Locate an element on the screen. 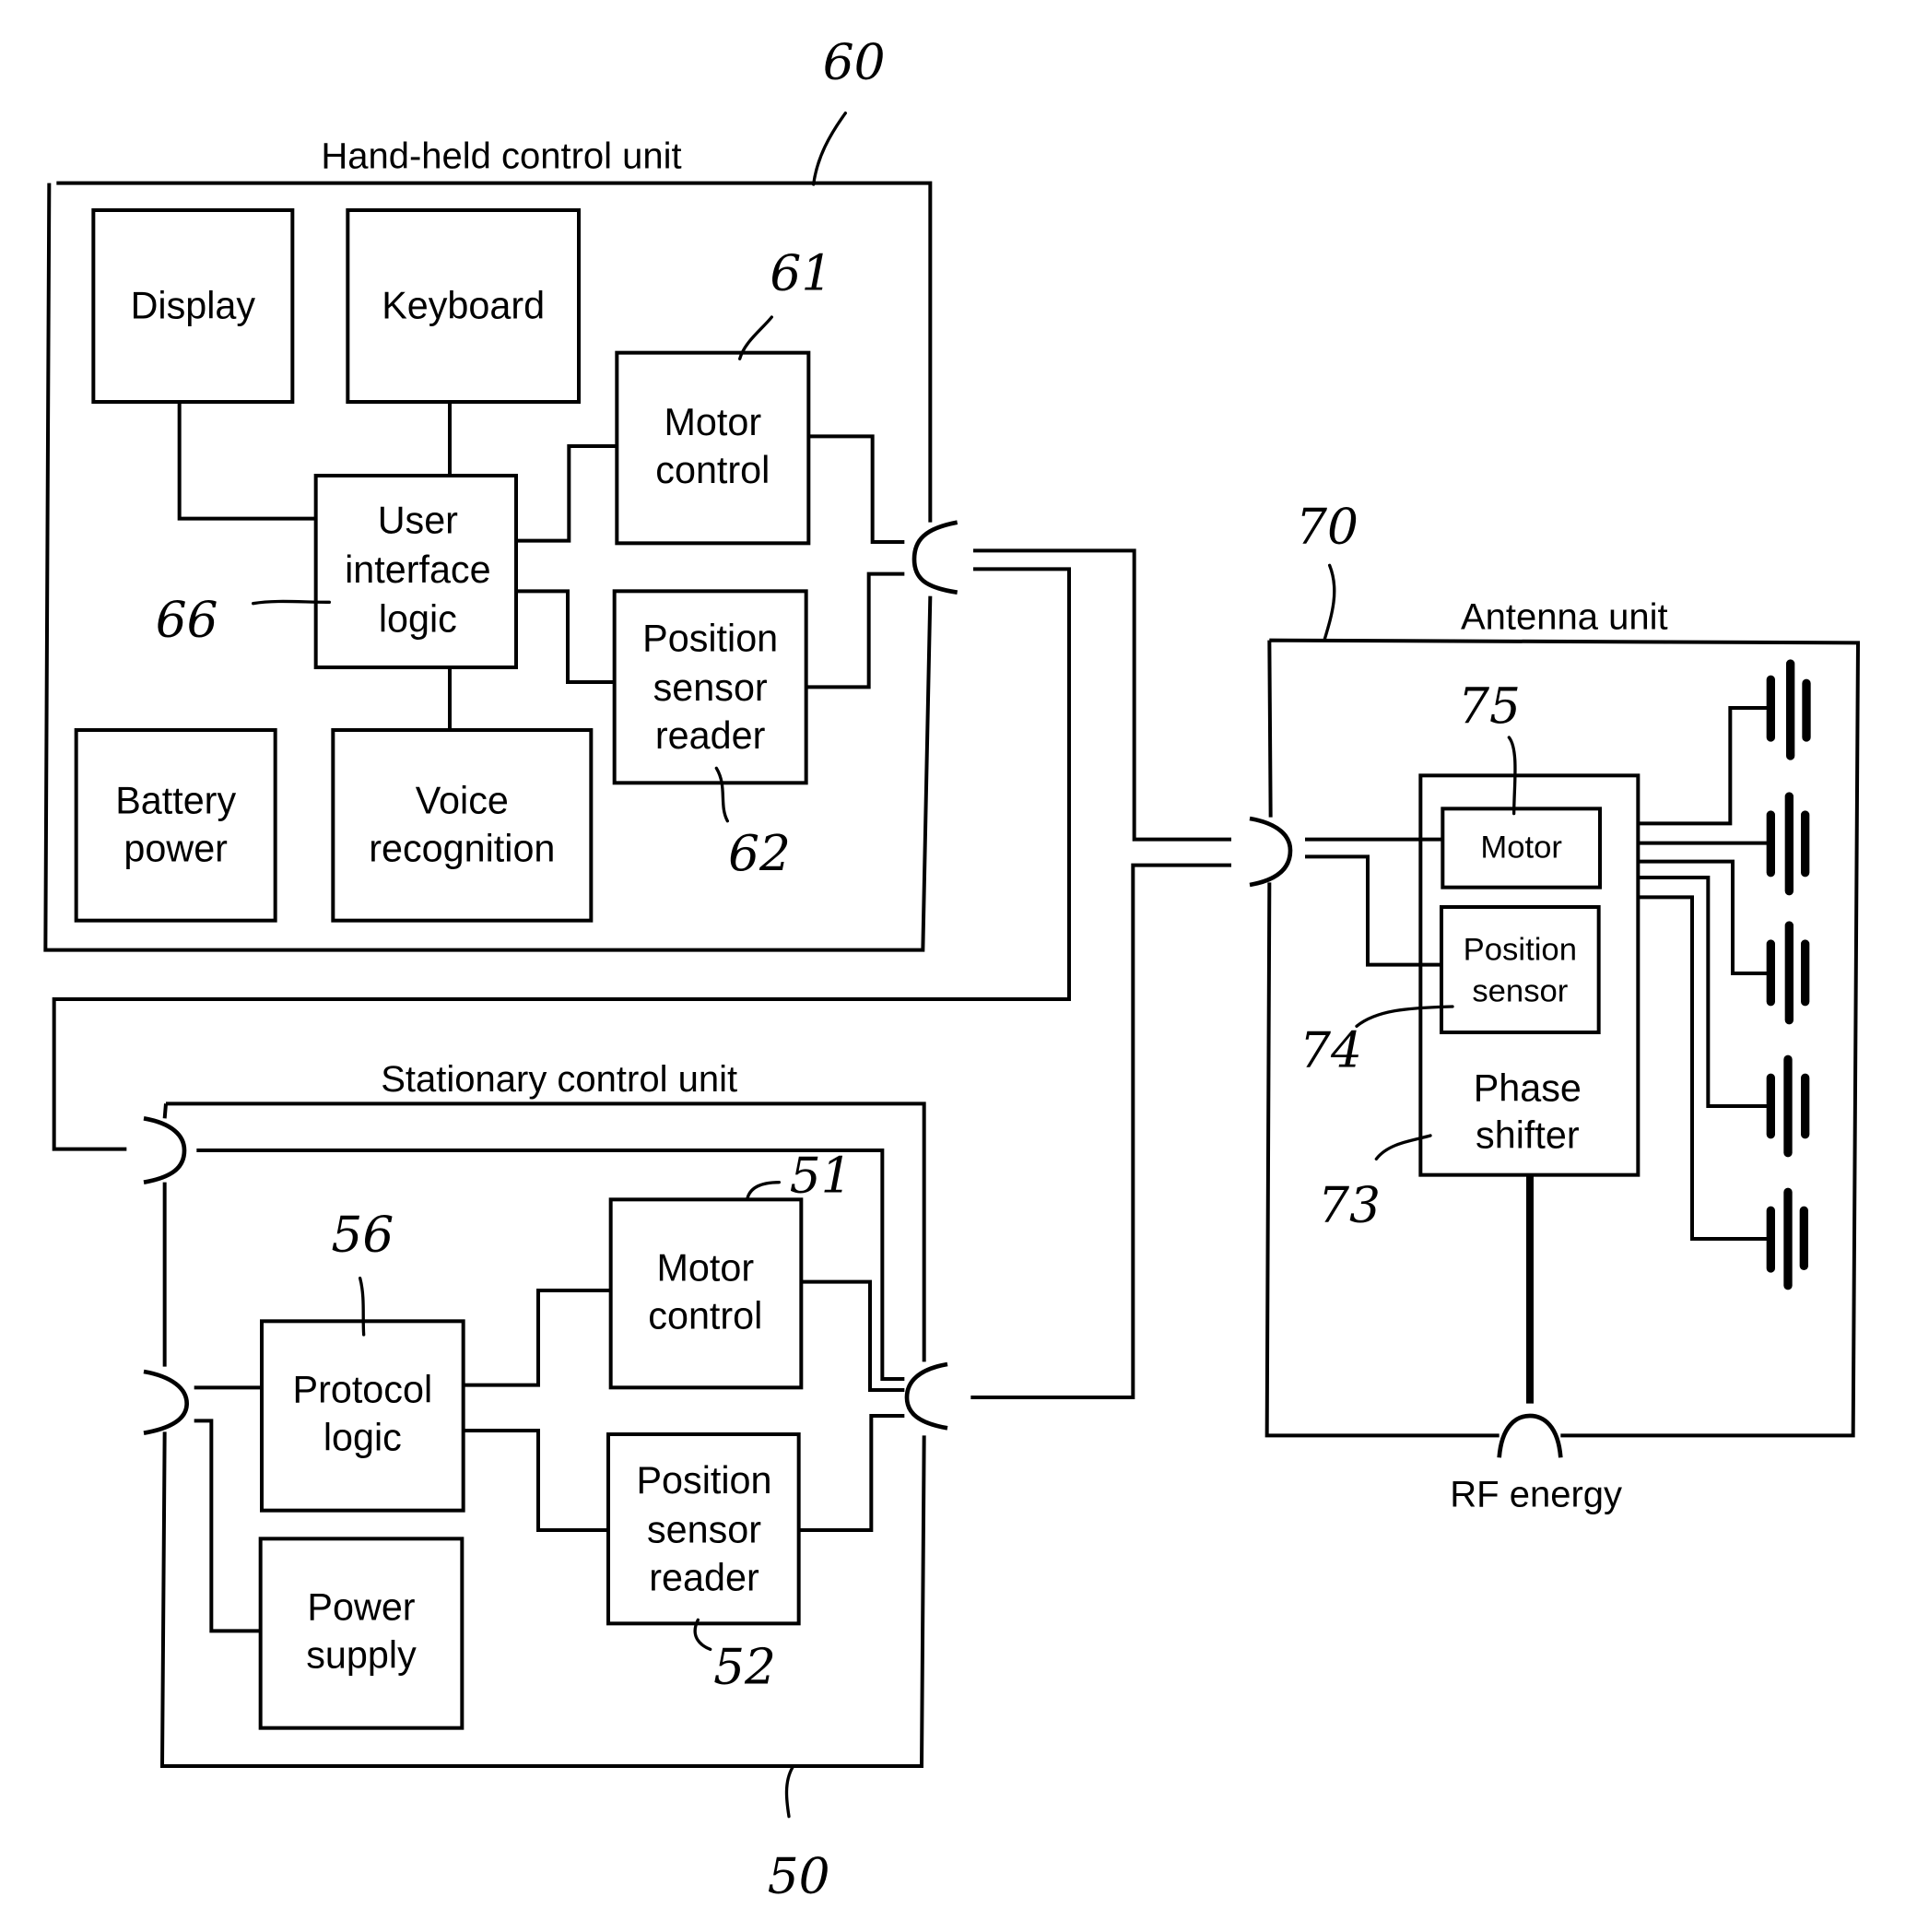  antenna-position-sensor-ref: 74 is located at coordinates (1331, 1049).